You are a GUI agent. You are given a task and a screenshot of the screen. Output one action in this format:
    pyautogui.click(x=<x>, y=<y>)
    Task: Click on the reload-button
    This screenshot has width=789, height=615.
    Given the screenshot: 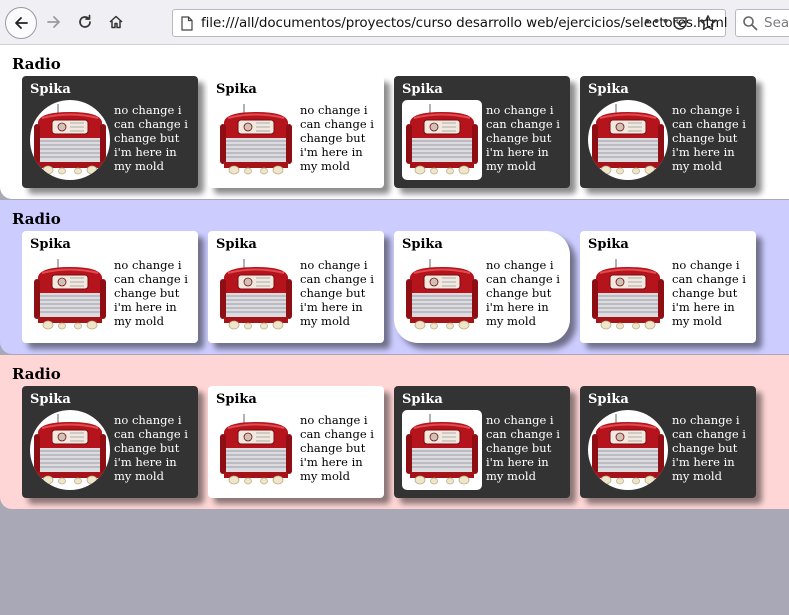 What is the action you would take?
    pyautogui.click(x=85, y=22)
    